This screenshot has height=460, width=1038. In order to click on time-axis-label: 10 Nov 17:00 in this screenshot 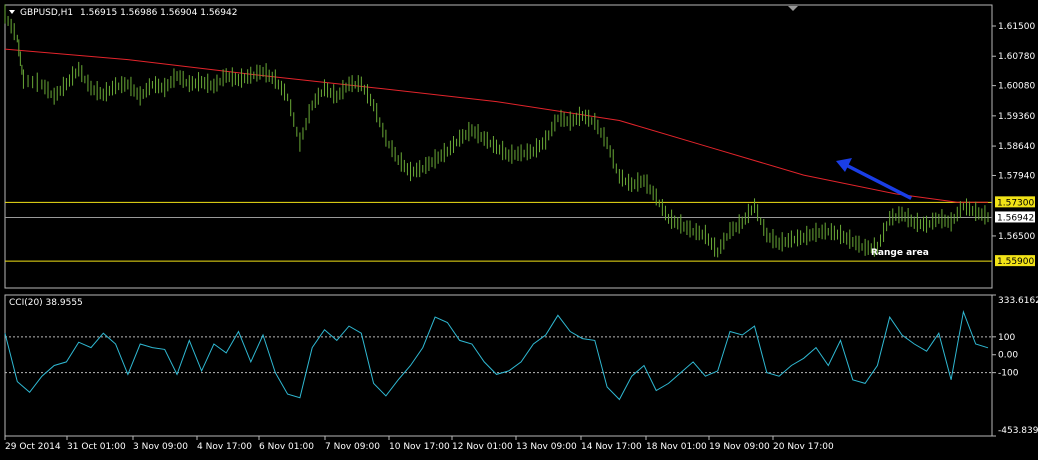, I will do `click(419, 447)`.